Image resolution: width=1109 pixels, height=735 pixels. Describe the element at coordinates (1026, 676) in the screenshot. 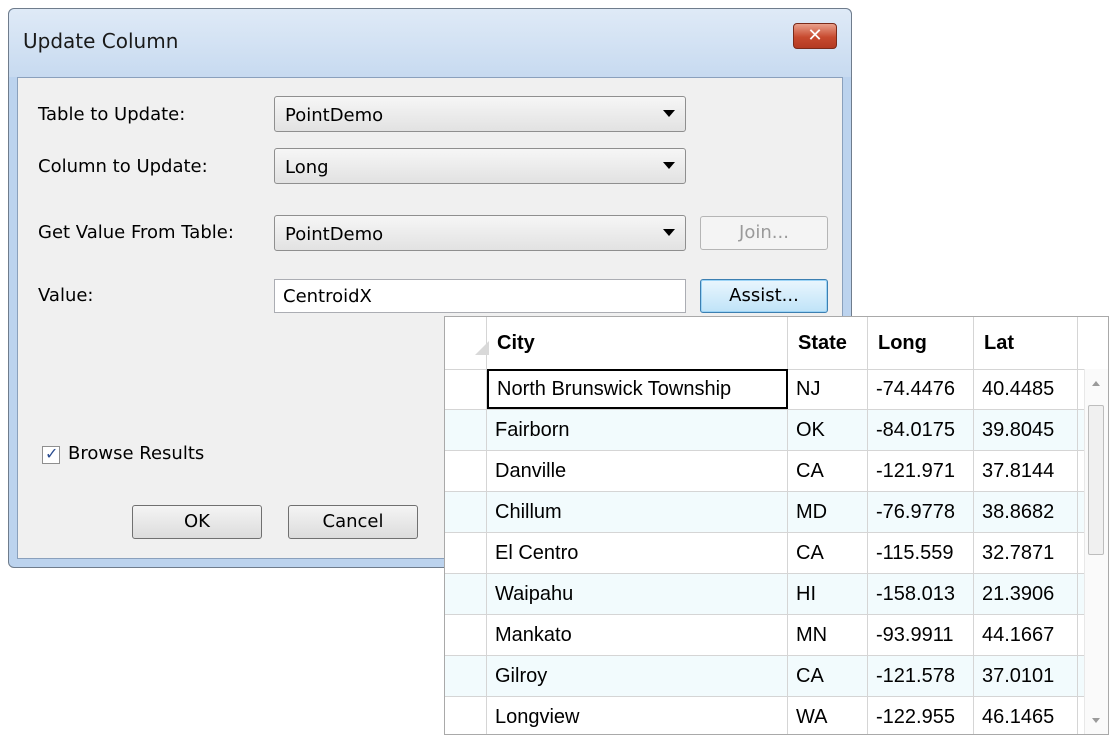

I see `cell-lat: 37.0101` at that location.